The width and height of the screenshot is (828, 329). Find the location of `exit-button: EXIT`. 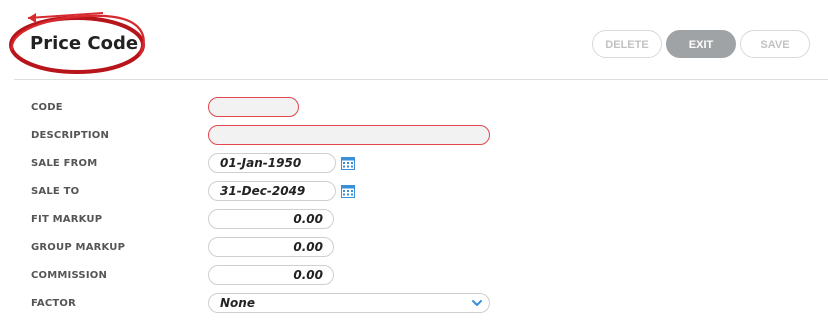

exit-button: EXIT is located at coordinates (701, 44).